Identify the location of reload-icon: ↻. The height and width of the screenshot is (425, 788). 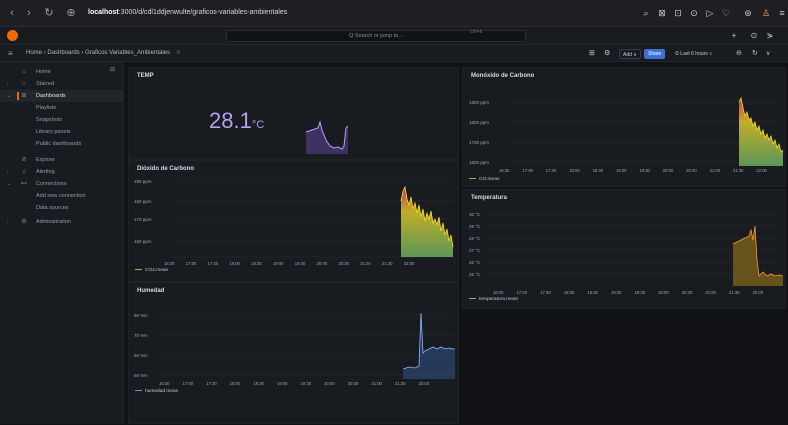
(49, 13).